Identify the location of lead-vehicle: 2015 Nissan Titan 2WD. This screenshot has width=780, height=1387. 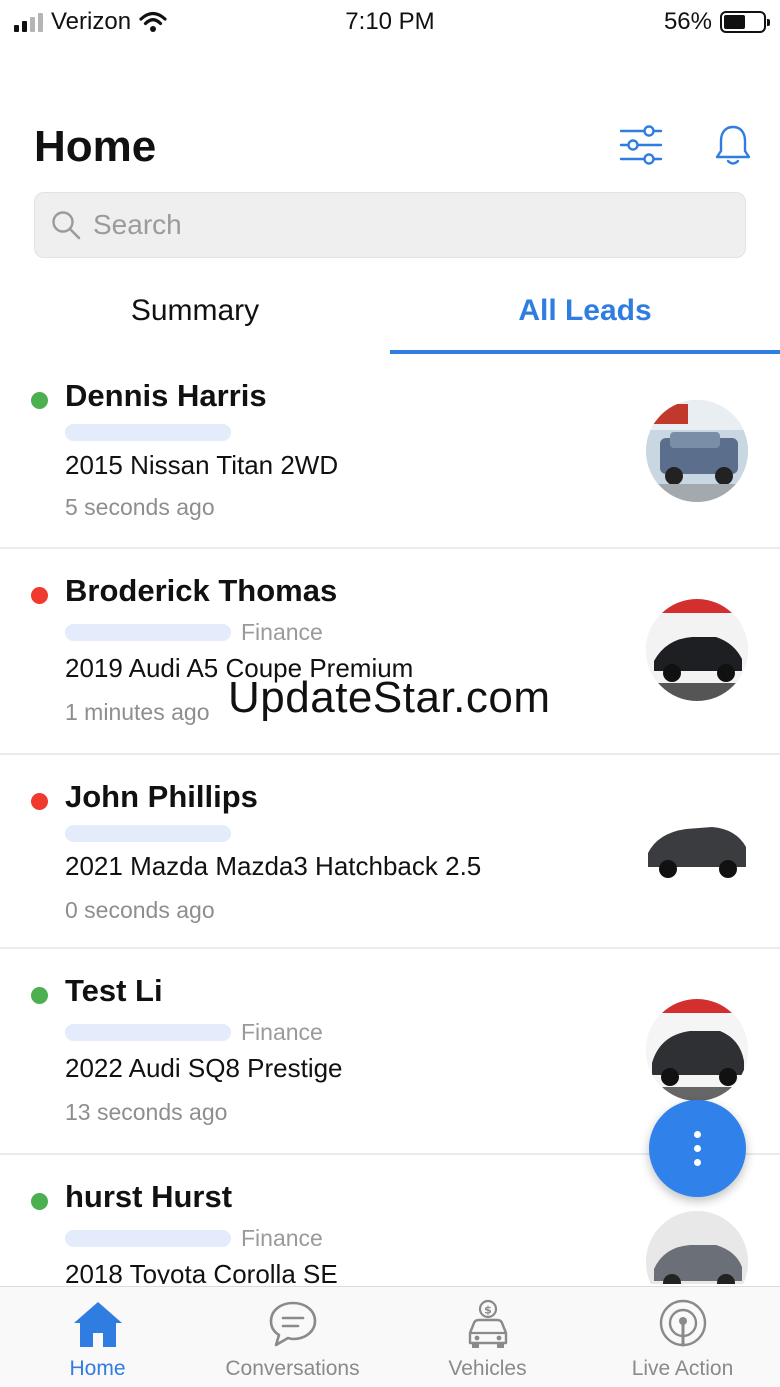
(202, 465).